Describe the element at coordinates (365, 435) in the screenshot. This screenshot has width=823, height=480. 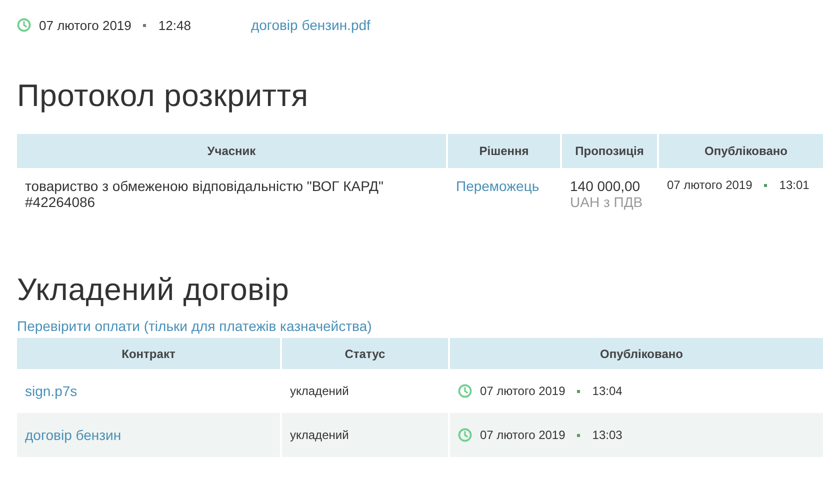
I see `status-cell: укладений` at that location.